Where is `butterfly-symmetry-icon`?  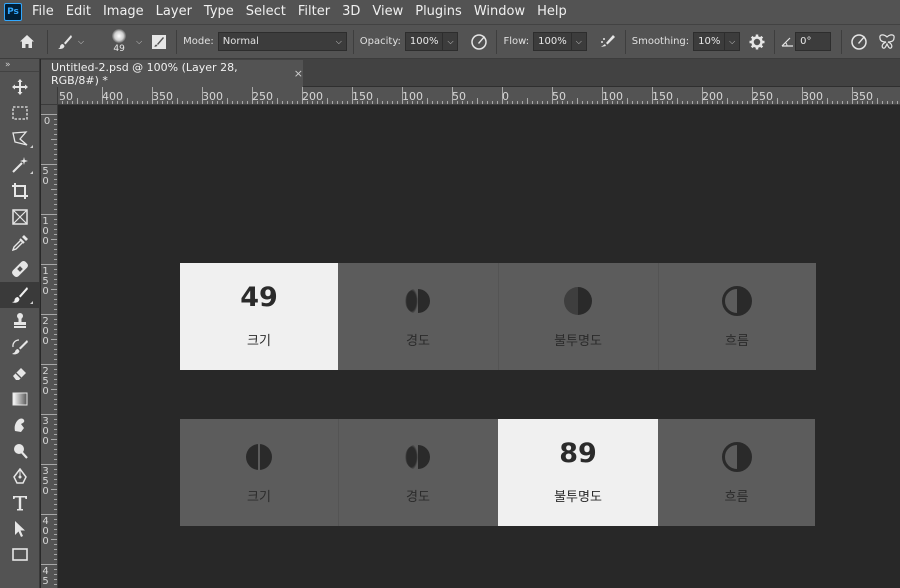 butterfly-symmetry-icon is located at coordinates (887, 41).